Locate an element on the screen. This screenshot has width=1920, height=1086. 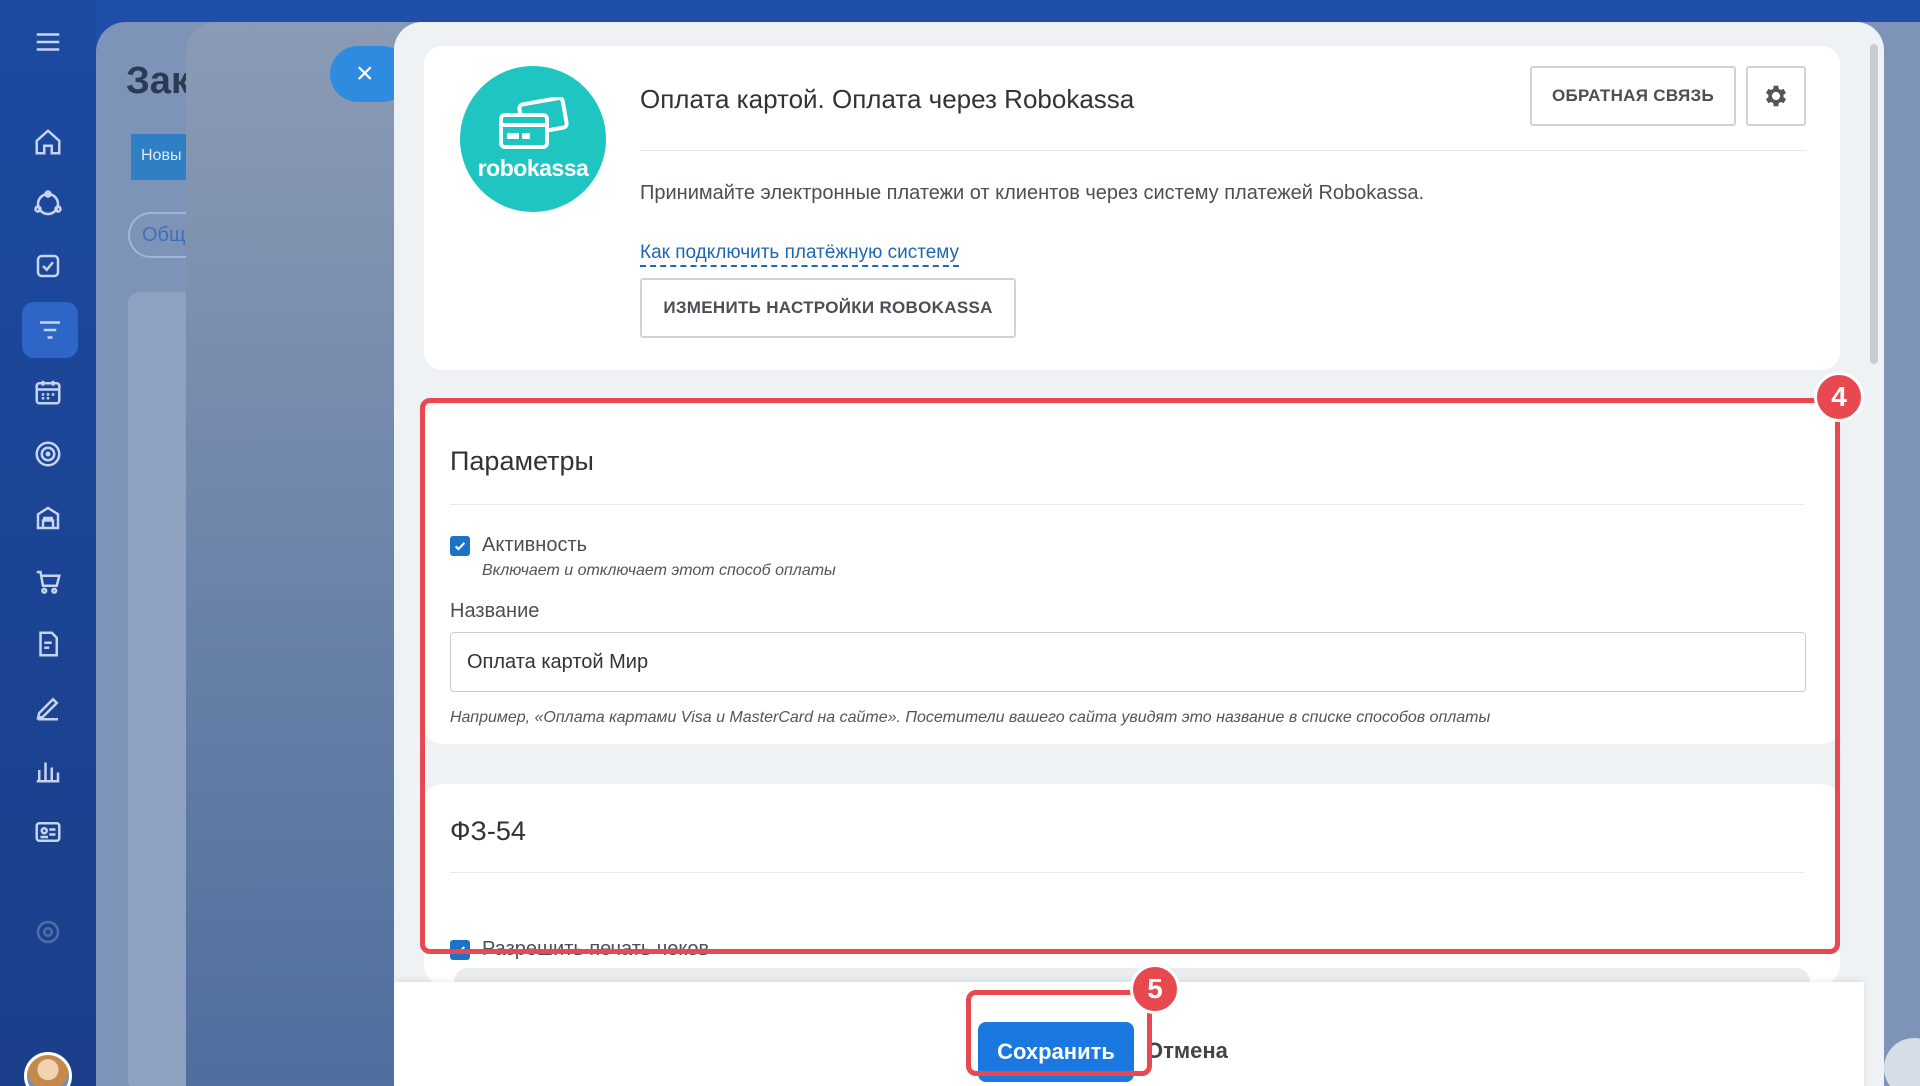
feedback-button: ОБРАТНАЯ СВЯЗЬ is located at coordinates (1633, 96).